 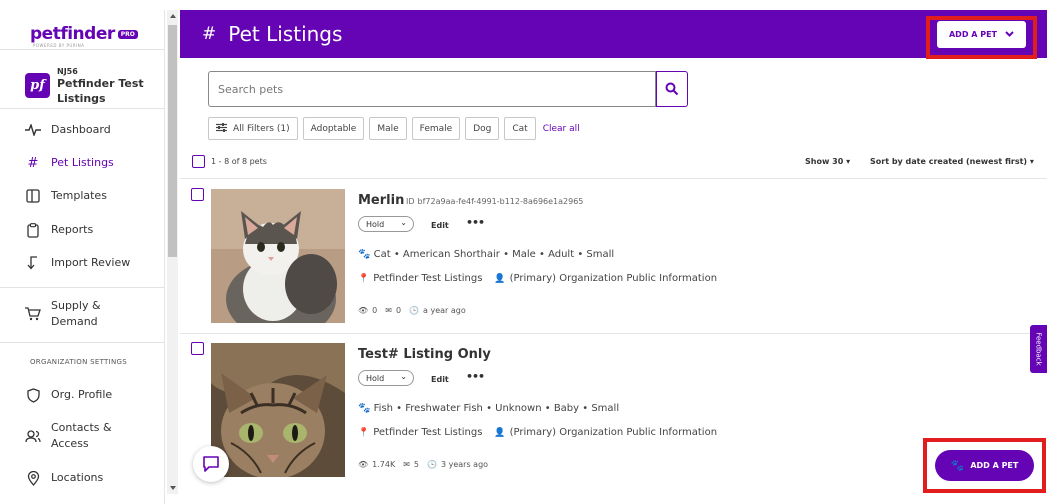 I want to click on location-pin-icon: 📍, so click(x=364, y=278).